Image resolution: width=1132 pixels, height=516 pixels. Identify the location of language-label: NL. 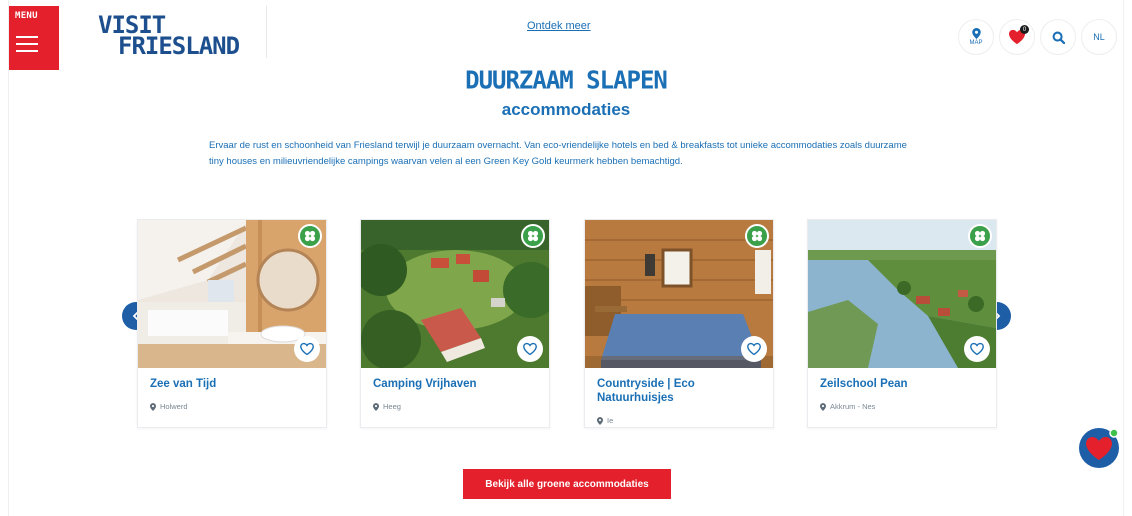
(1099, 37).